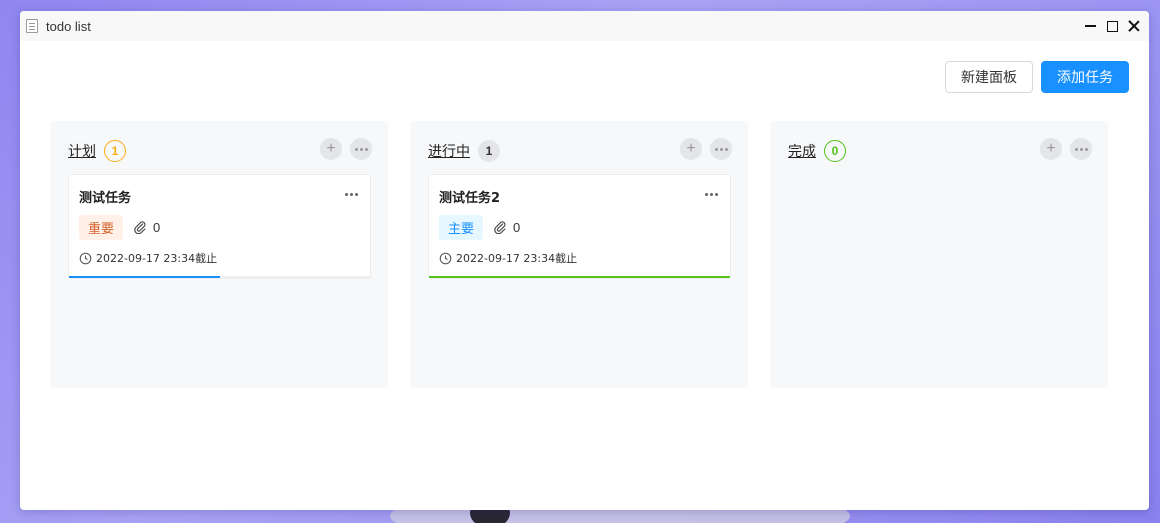  What do you see at coordinates (68, 26) in the screenshot?
I see `window-title: todo list` at bounding box center [68, 26].